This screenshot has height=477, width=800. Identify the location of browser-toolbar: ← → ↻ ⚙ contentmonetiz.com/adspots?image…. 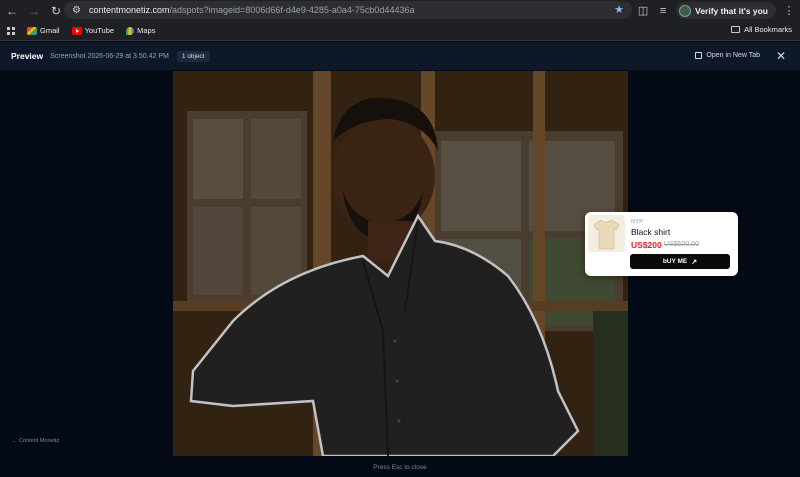
(400, 10).